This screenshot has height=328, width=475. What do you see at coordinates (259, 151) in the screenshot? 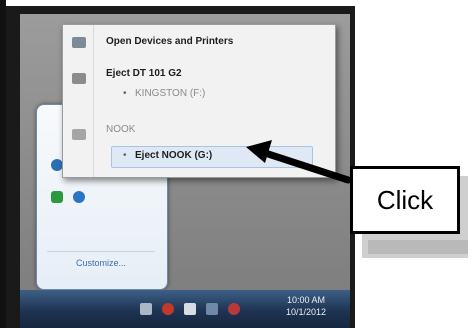
I see `arrow-head` at bounding box center [259, 151].